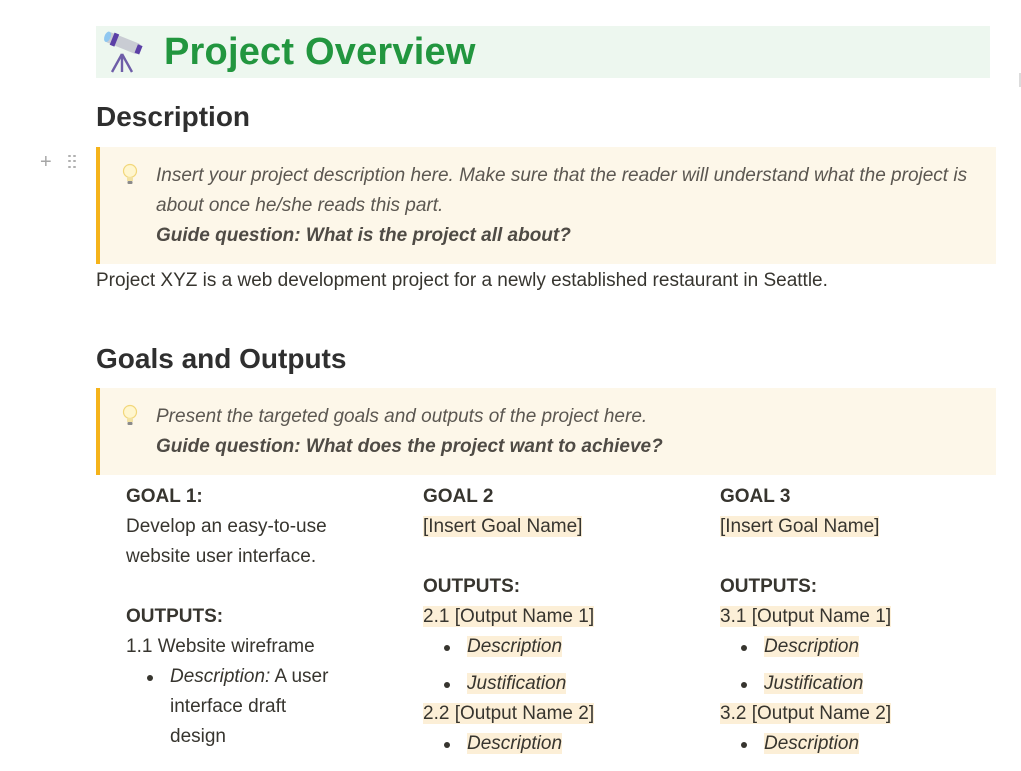 The width and height of the screenshot is (1021, 771). I want to click on goal-name-line: Develop an easy-to-use, so click(226, 526).